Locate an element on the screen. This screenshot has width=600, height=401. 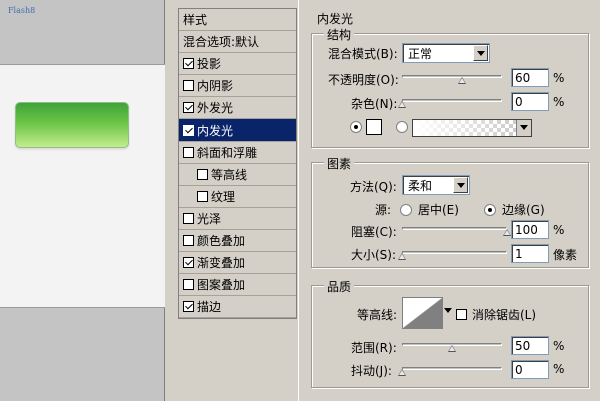
noise-slider-track is located at coordinates (452, 100).